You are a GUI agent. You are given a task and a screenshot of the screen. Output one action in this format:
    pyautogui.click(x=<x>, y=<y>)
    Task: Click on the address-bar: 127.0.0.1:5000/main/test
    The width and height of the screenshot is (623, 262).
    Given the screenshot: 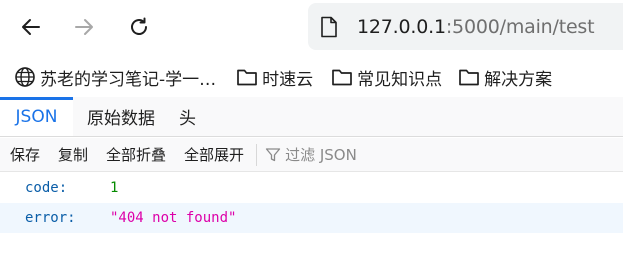 What is the action you would take?
    pyautogui.click(x=465, y=26)
    